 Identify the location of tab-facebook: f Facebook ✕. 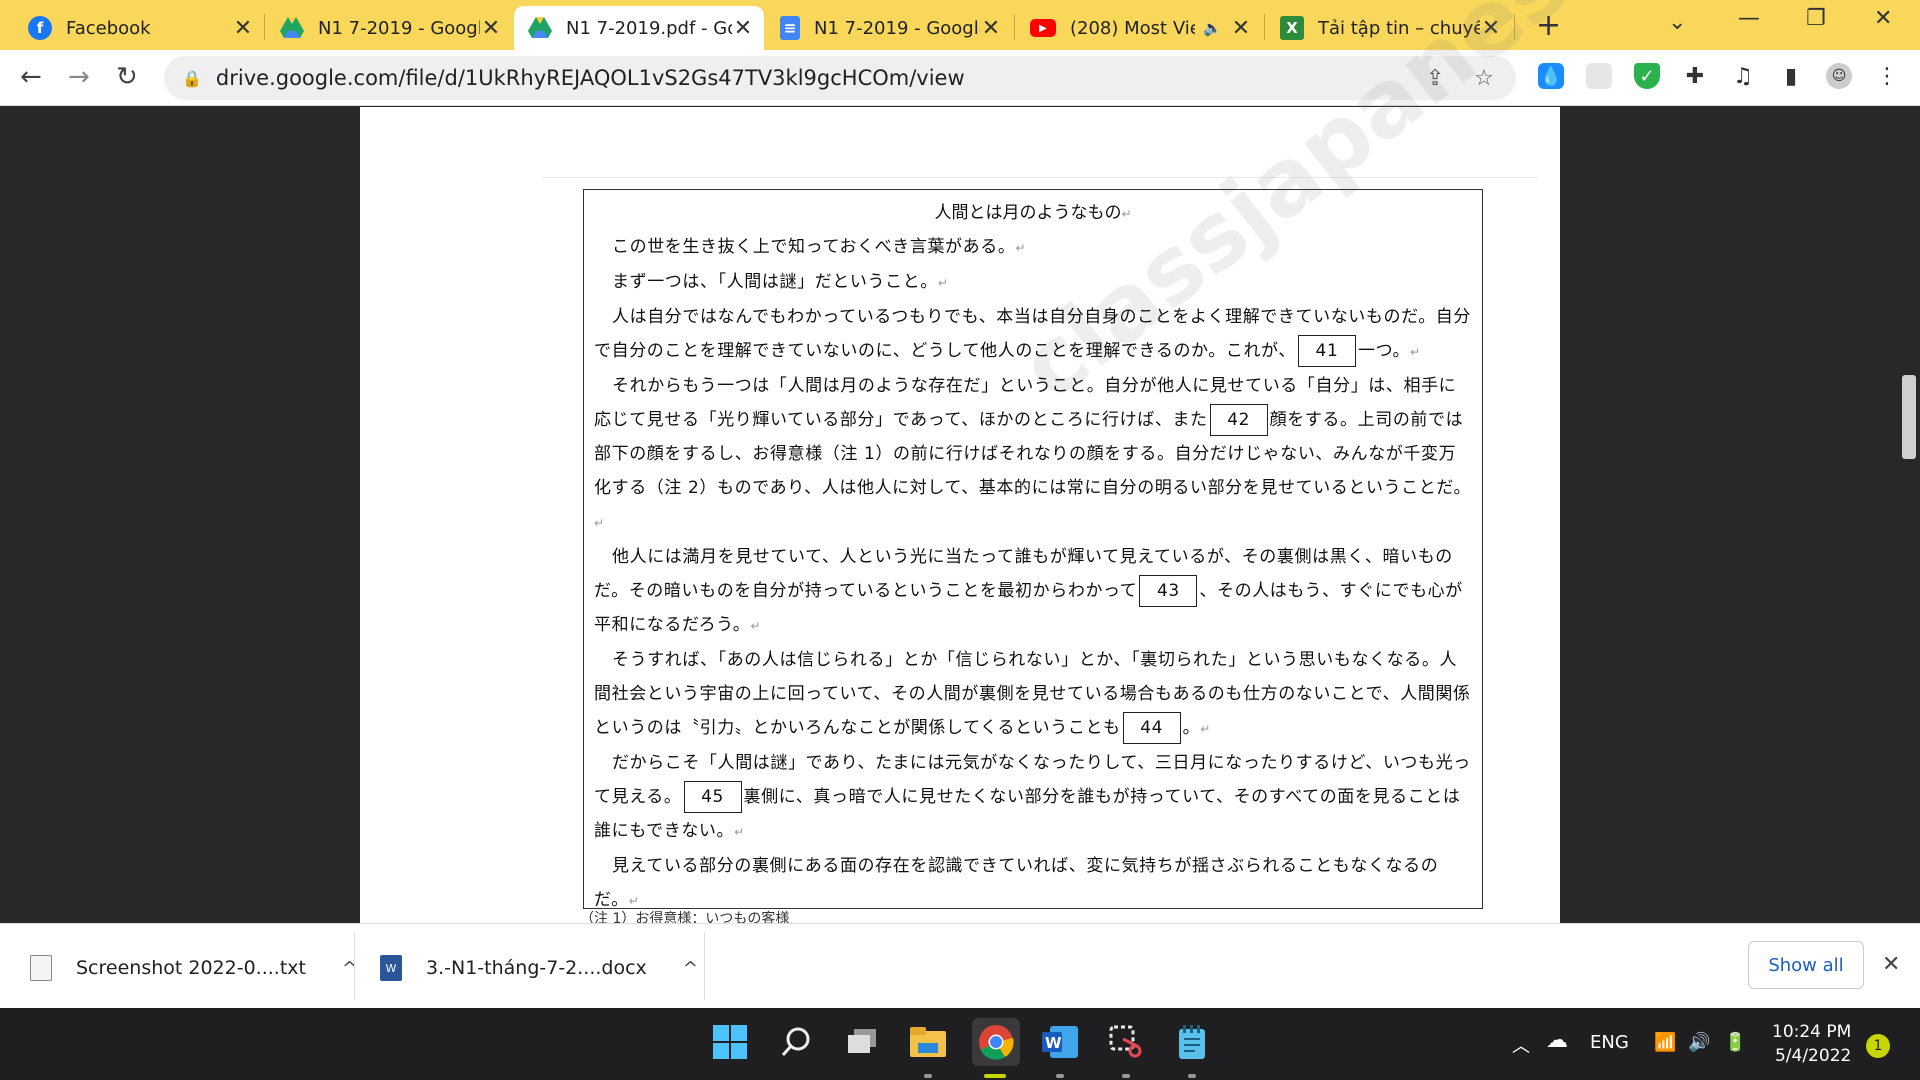
(139, 28).